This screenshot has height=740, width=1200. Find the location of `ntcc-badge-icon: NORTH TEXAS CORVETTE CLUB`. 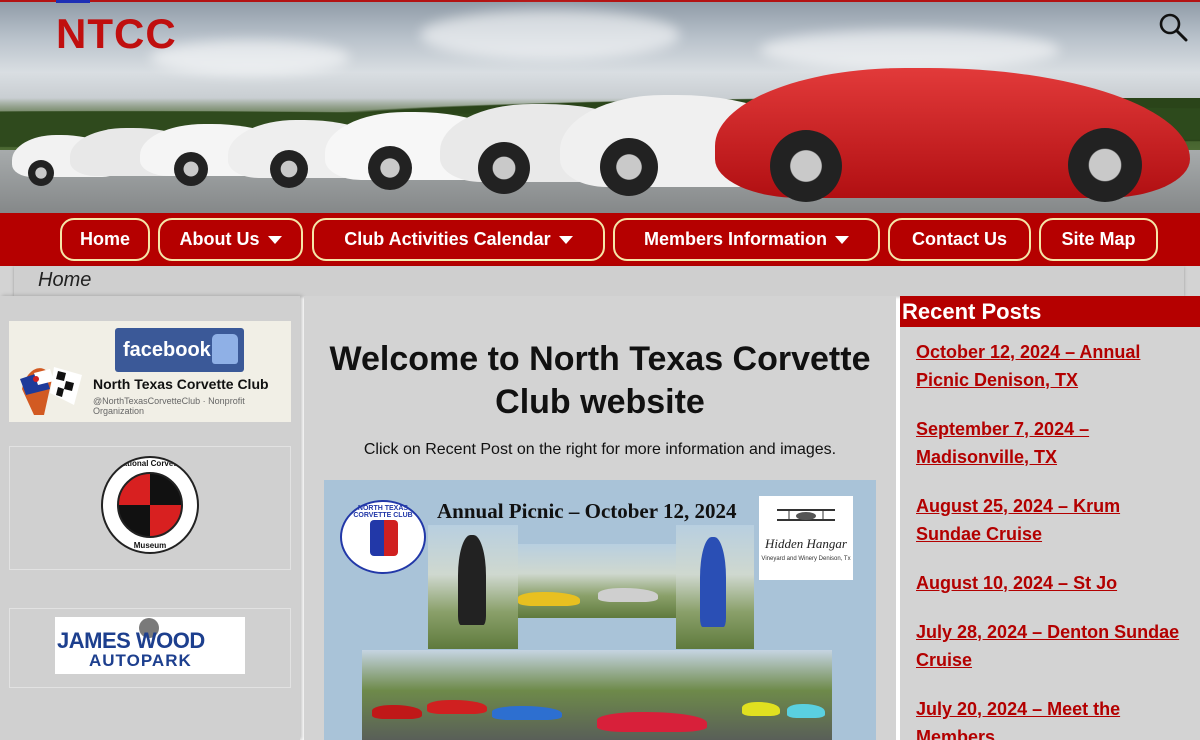

ntcc-badge-icon: NORTH TEXAS CORVETTE CLUB is located at coordinates (383, 537).